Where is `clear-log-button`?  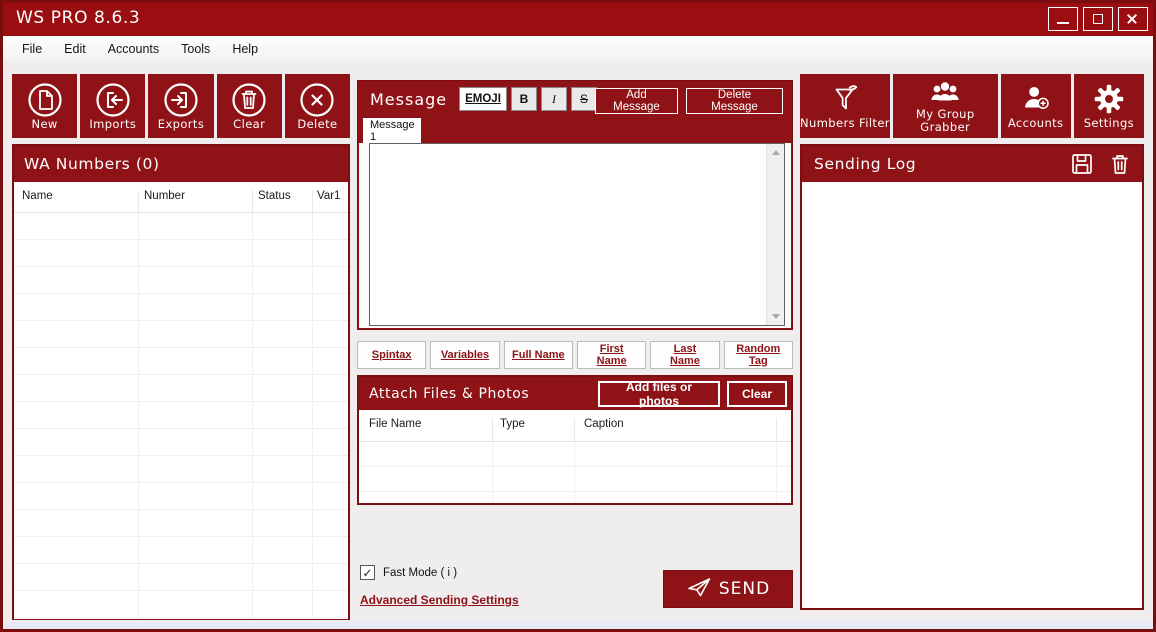 clear-log-button is located at coordinates (1120, 164).